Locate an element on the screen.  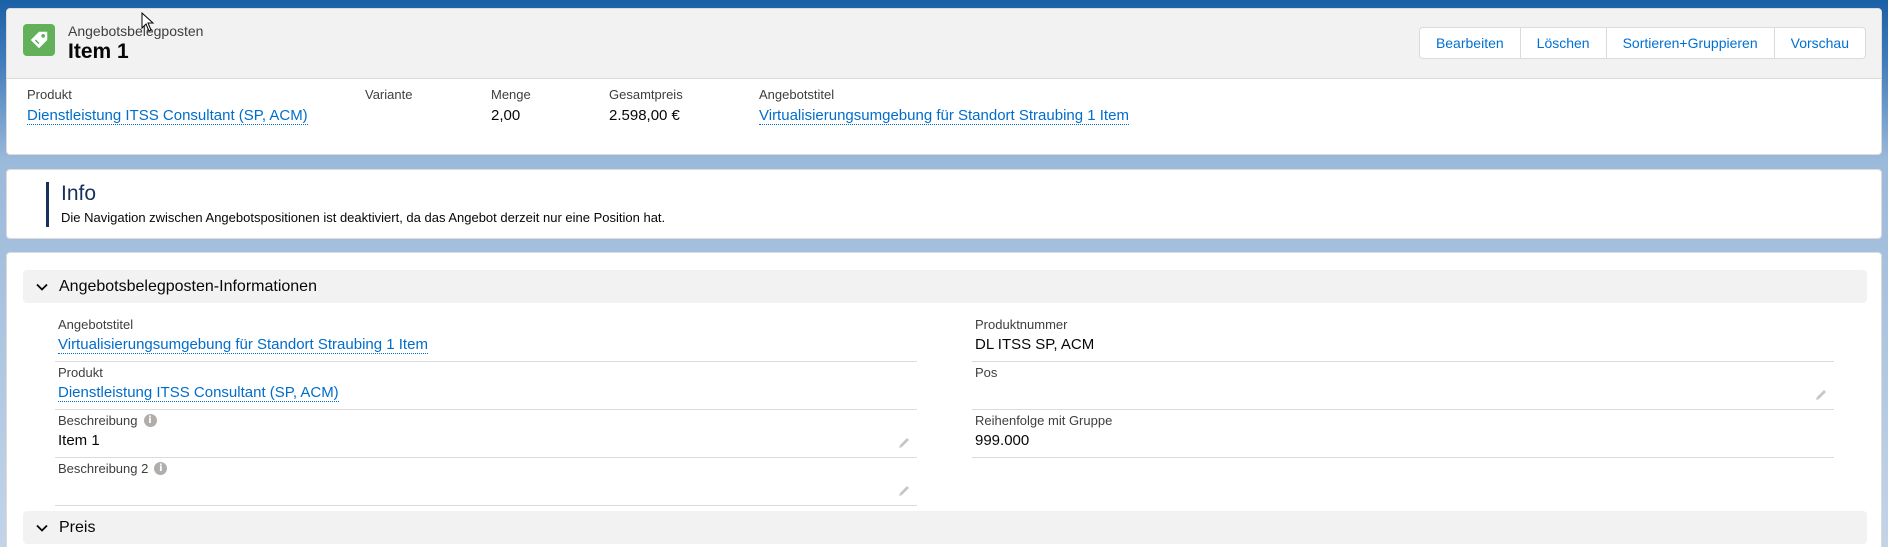
field-produktnummer-label: Produktnummer is located at coordinates (1021, 324).